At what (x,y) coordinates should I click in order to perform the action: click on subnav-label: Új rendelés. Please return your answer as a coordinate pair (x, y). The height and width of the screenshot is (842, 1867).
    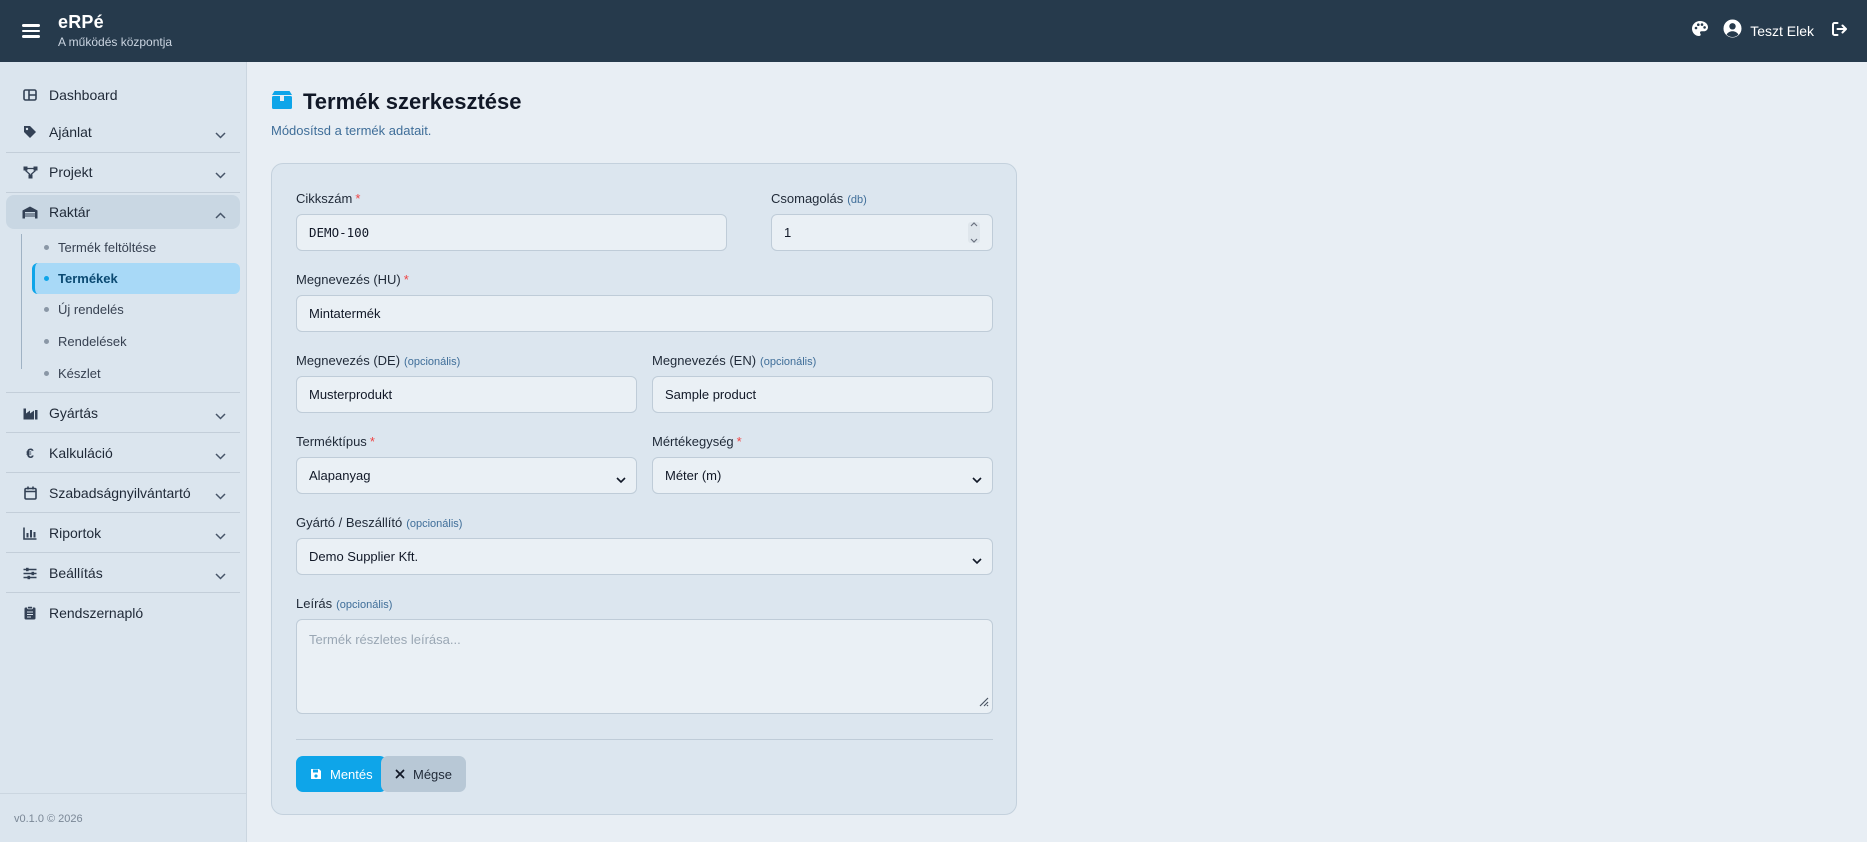
    Looking at the image, I should click on (91, 309).